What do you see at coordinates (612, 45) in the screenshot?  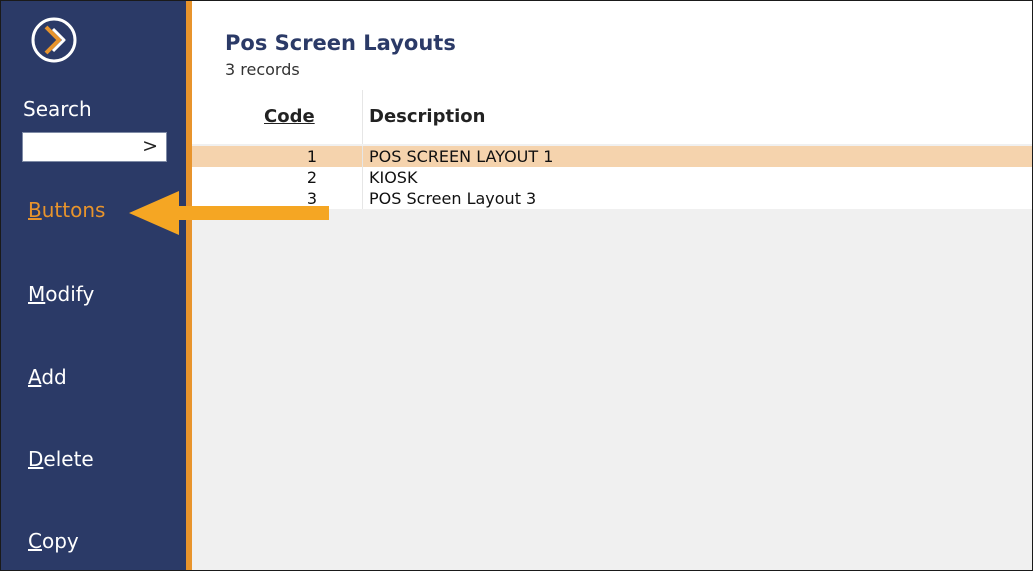 I see `page-header: Pos Screen Layouts 3 records` at bounding box center [612, 45].